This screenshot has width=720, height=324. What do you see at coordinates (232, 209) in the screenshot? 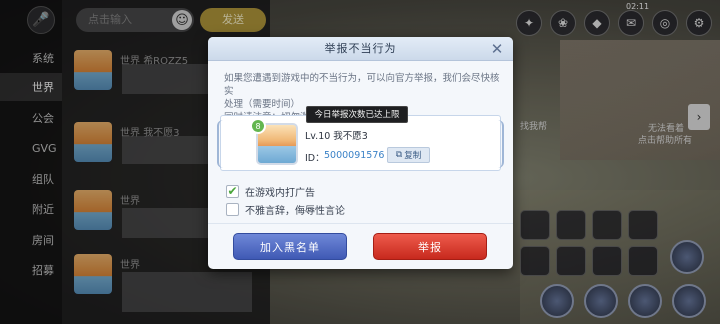
I see `checkbox-unchecked` at bounding box center [232, 209].